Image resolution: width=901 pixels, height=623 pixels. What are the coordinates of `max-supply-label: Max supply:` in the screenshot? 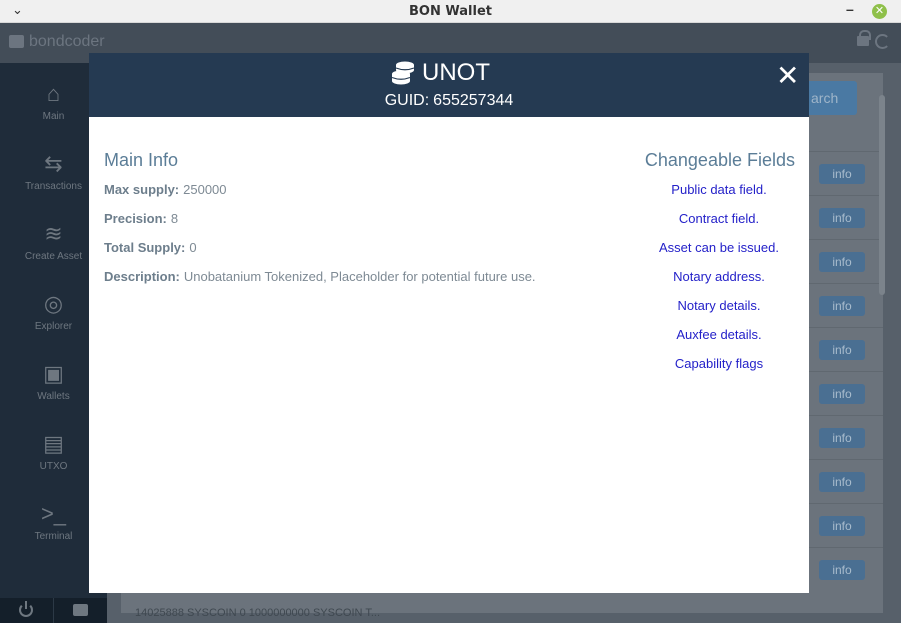 It's located at (142, 189).